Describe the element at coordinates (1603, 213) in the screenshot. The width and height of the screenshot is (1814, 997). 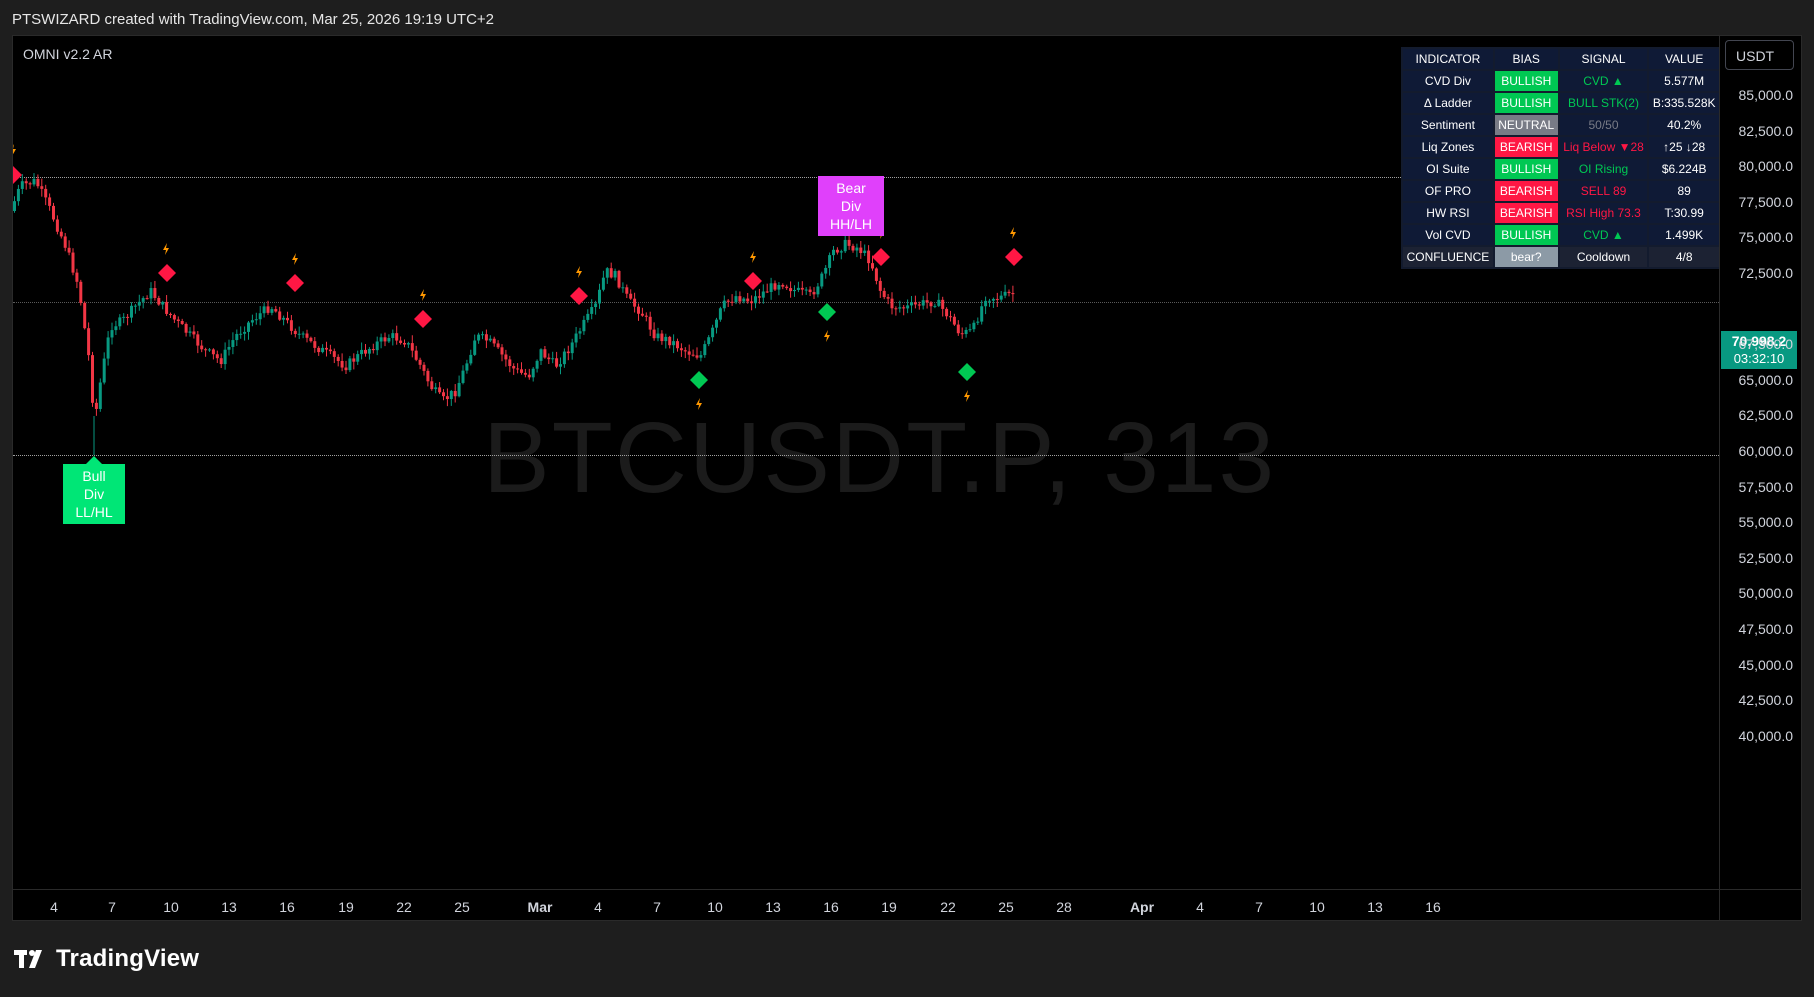
I see `signal-text: RSI High 73.3` at that location.